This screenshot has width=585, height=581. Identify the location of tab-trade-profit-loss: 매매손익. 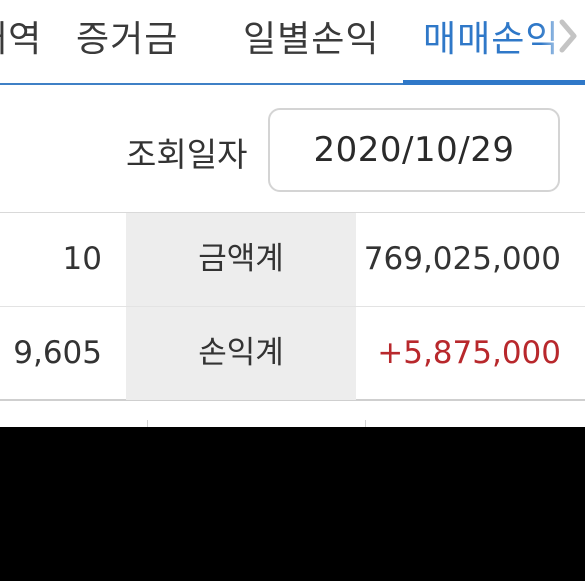
(491, 36).